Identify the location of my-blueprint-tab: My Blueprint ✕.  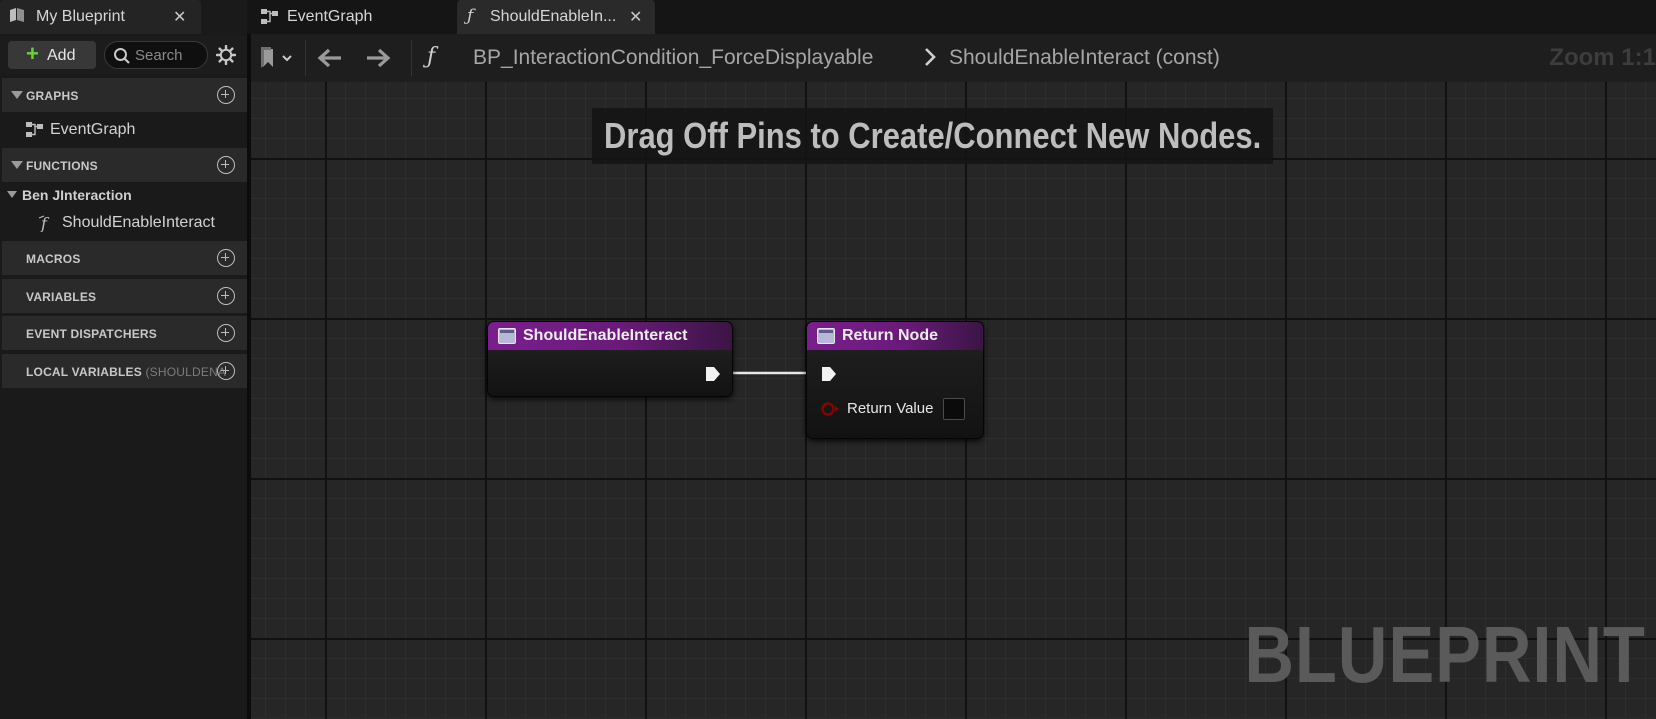
(100, 17).